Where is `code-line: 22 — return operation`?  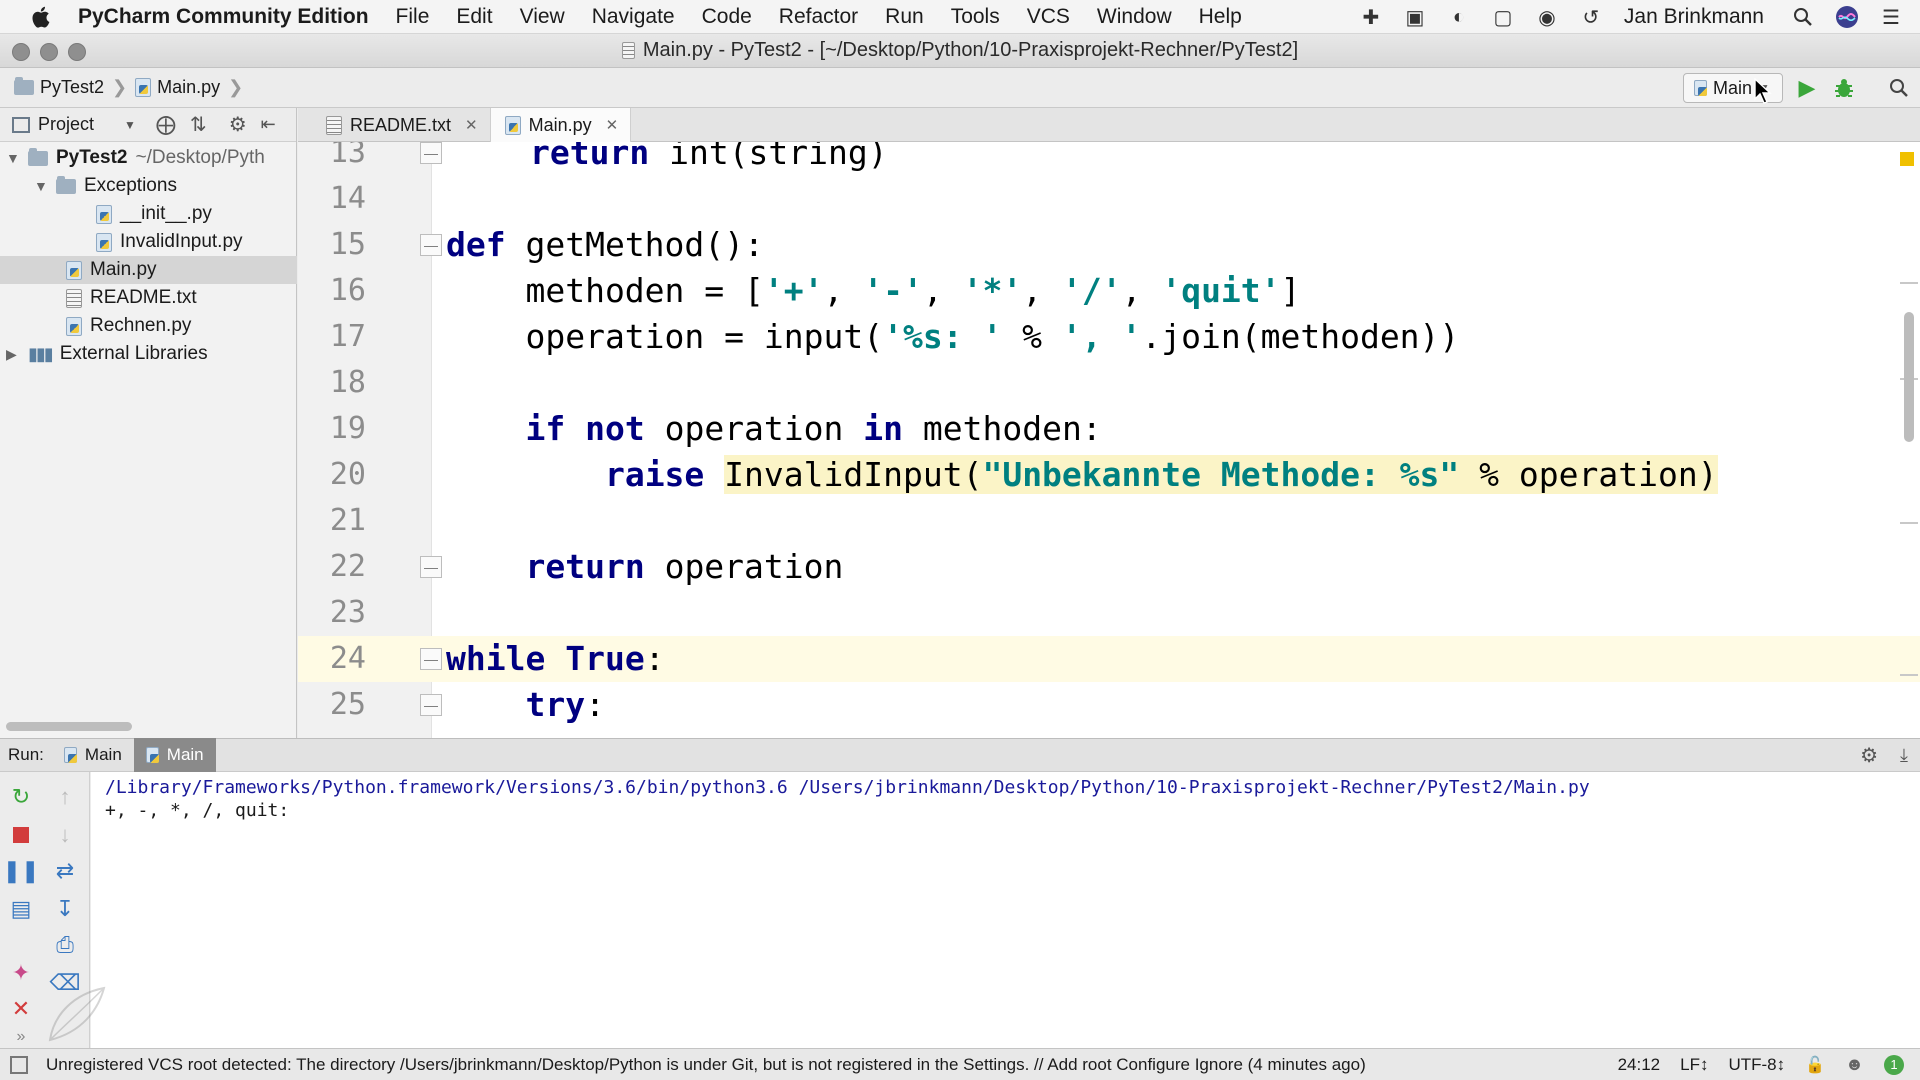
code-line: 22 — return operation is located at coordinates (1109, 567).